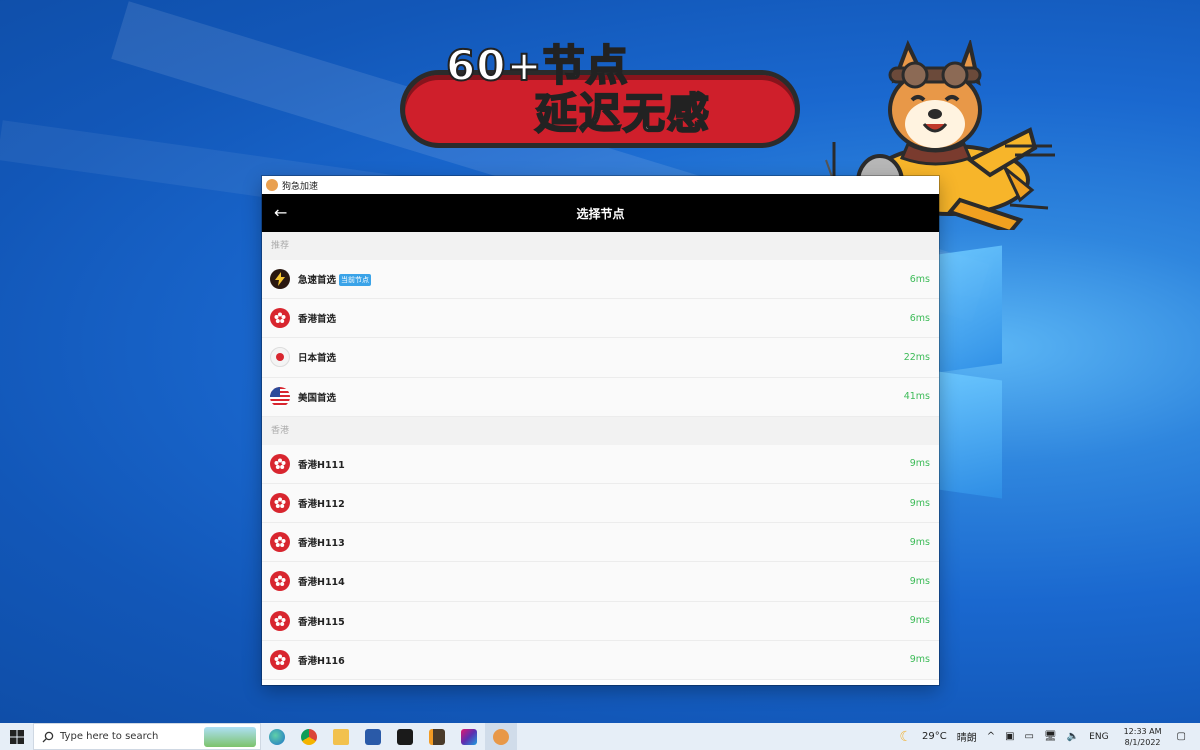  Describe the element at coordinates (48, 736) in the screenshot. I see `search-icon` at that location.